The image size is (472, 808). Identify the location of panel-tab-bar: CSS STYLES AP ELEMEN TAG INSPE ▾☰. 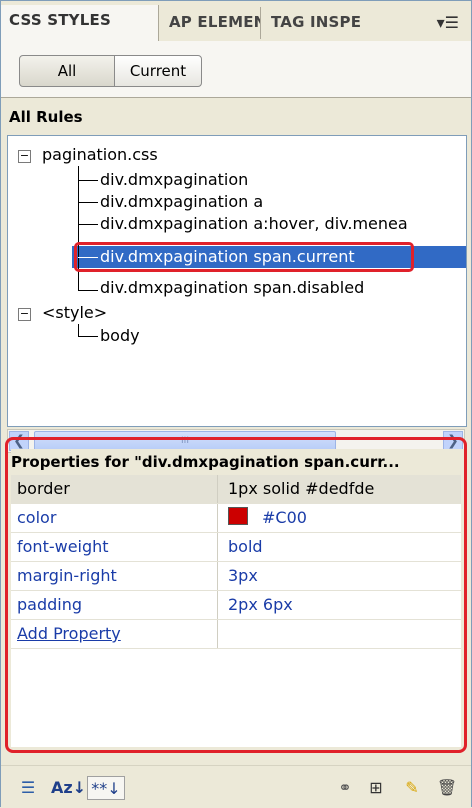
(236, 21).